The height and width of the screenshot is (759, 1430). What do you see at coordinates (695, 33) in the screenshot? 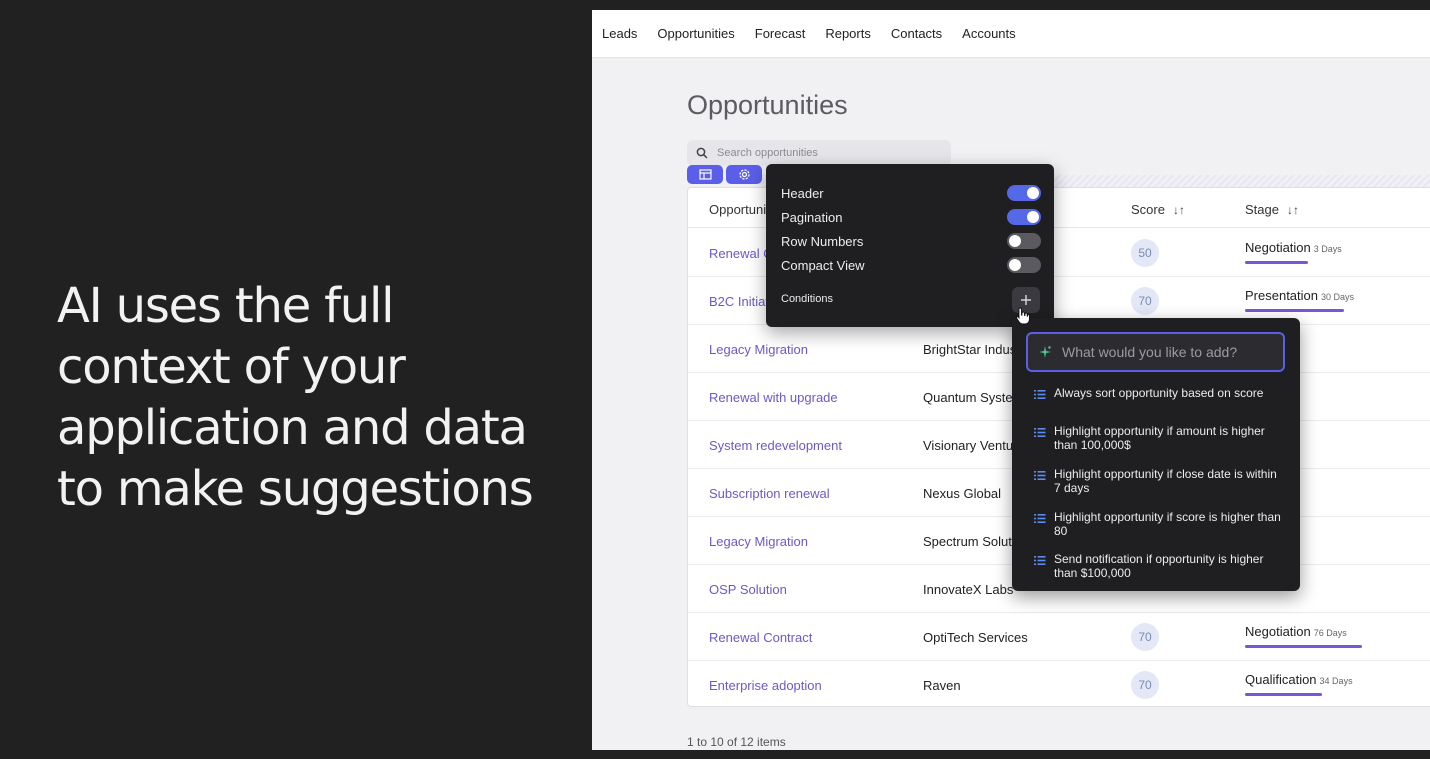
I see `nav-item-opportunities: Opportunities` at bounding box center [695, 33].